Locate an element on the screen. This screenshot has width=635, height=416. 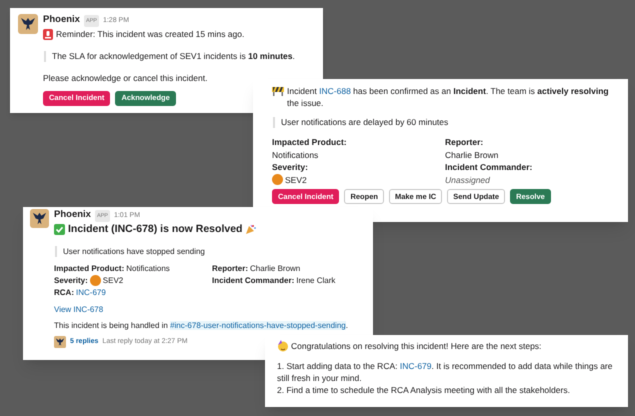
party-popper-icon is located at coordinates (250, 230).